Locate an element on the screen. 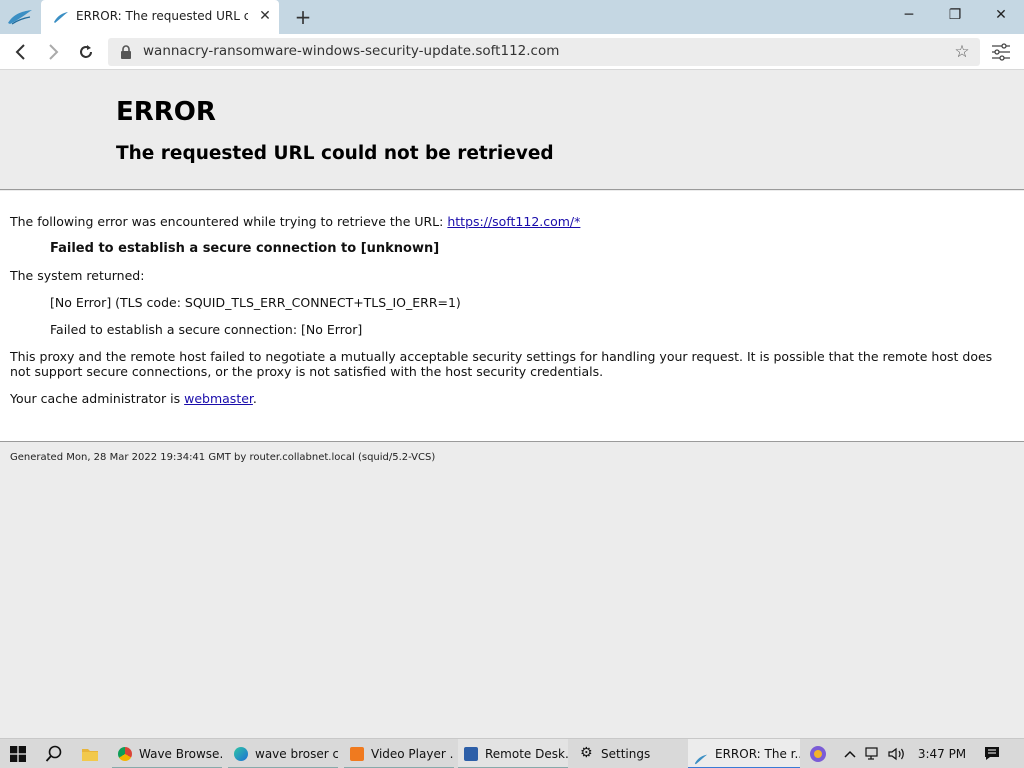 The image size is (1024, 768). close-window-button: ✕ is located at coordinates (1001, 15).